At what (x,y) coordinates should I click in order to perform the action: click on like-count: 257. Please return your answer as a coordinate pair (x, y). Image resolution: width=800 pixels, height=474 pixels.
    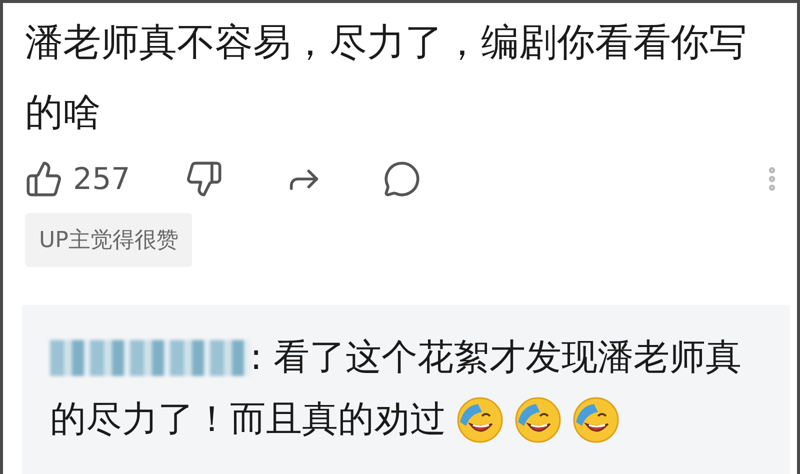
    Looking at the image, I should click on (101, 179).